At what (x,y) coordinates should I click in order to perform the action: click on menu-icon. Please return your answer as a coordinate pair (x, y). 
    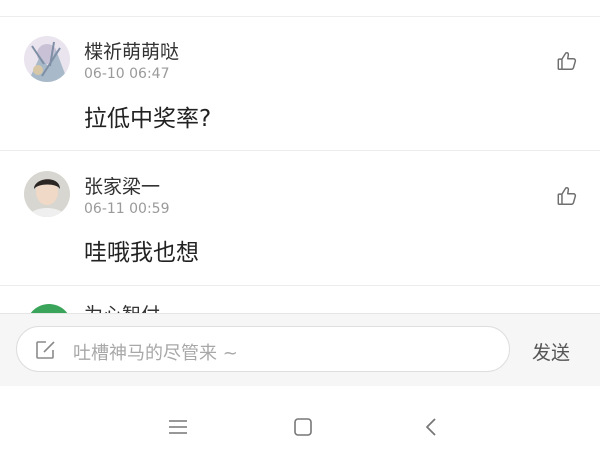
    Looking at the image, I should click on (178, 427).